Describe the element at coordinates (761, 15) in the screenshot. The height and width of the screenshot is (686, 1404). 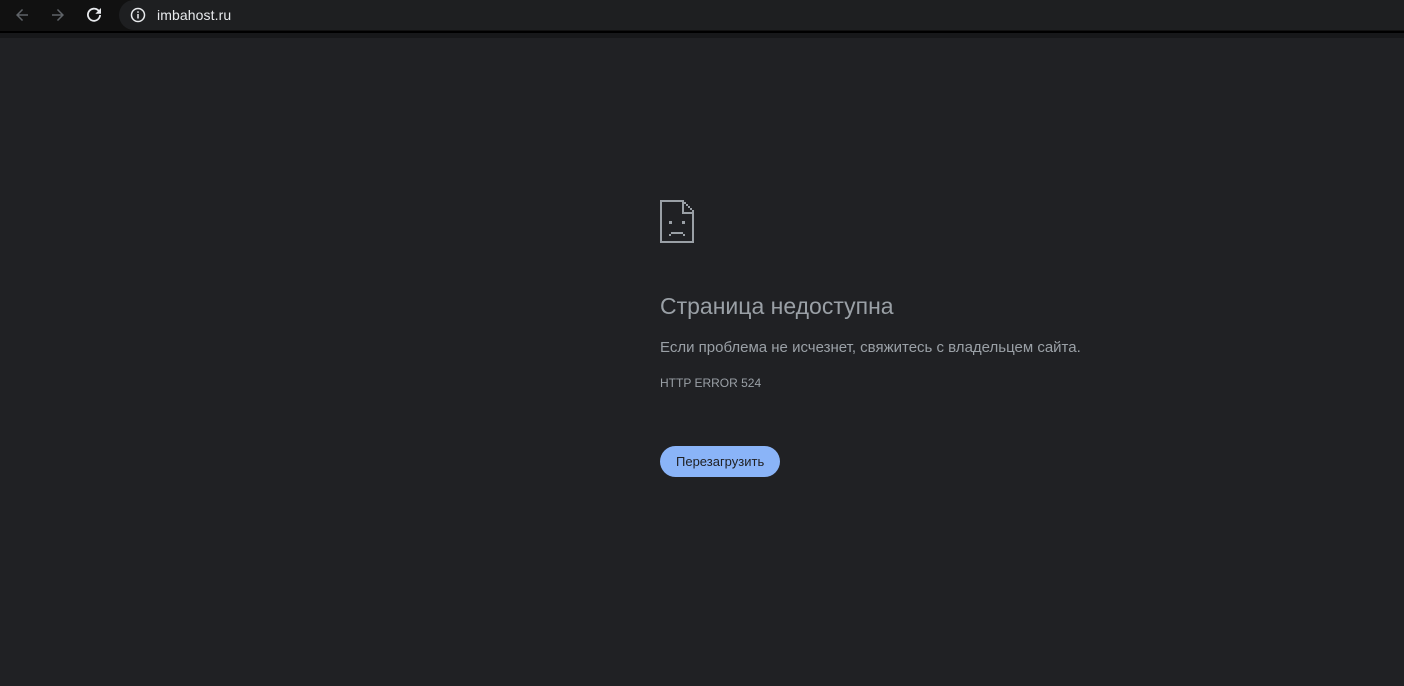
I see `address-bar: imbahost.ru` at that location.